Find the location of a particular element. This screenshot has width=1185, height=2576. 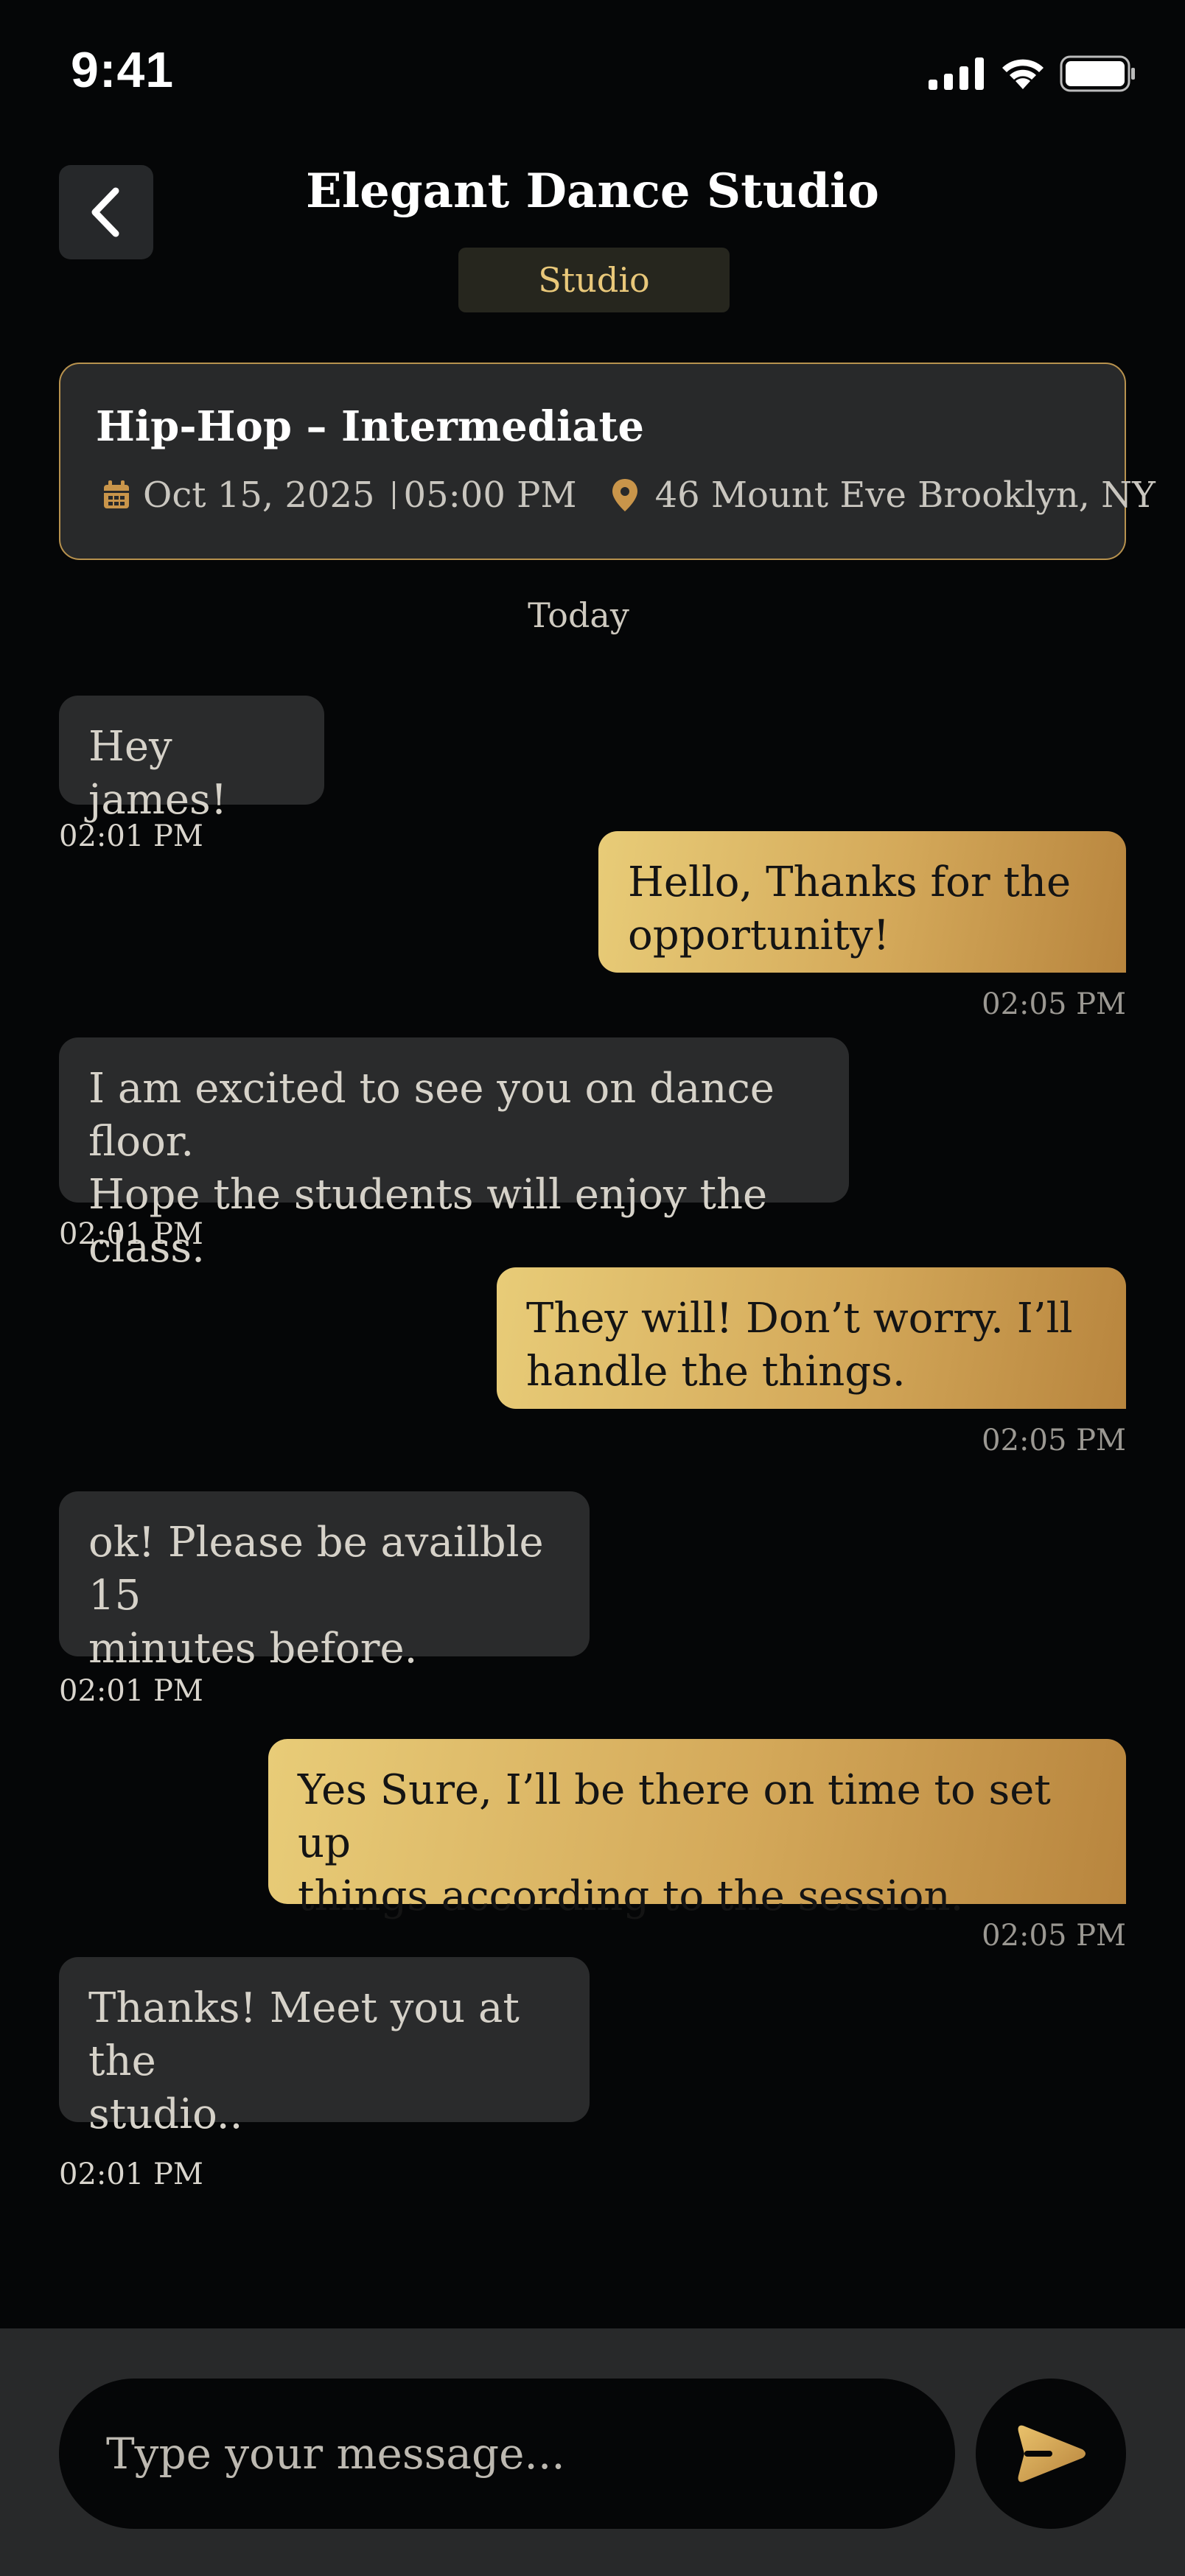

message-text: studio.. is located at coordinates (165, 2114).